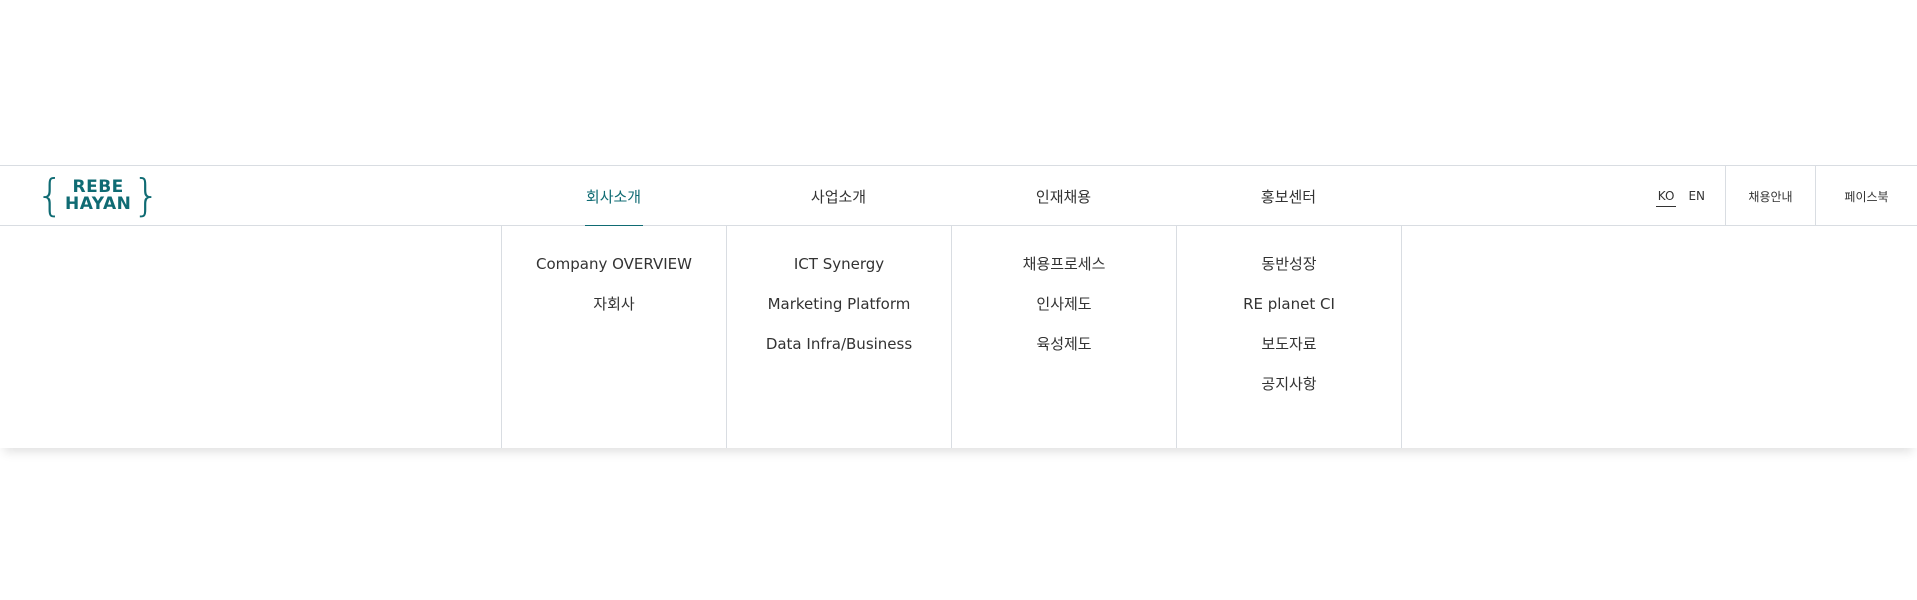 The height and width of the screenshot is (600, 1917). I want to click on nav-item-recruit: 인재채용, so click(1063, 196).